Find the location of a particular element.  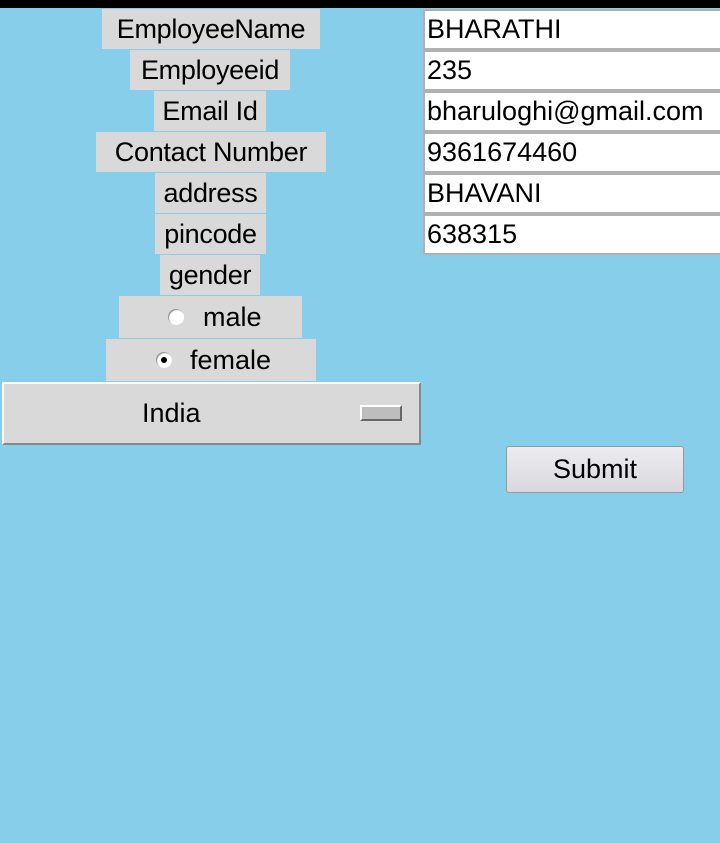

pincode-label: pincode is located at coordinates (210, 234).